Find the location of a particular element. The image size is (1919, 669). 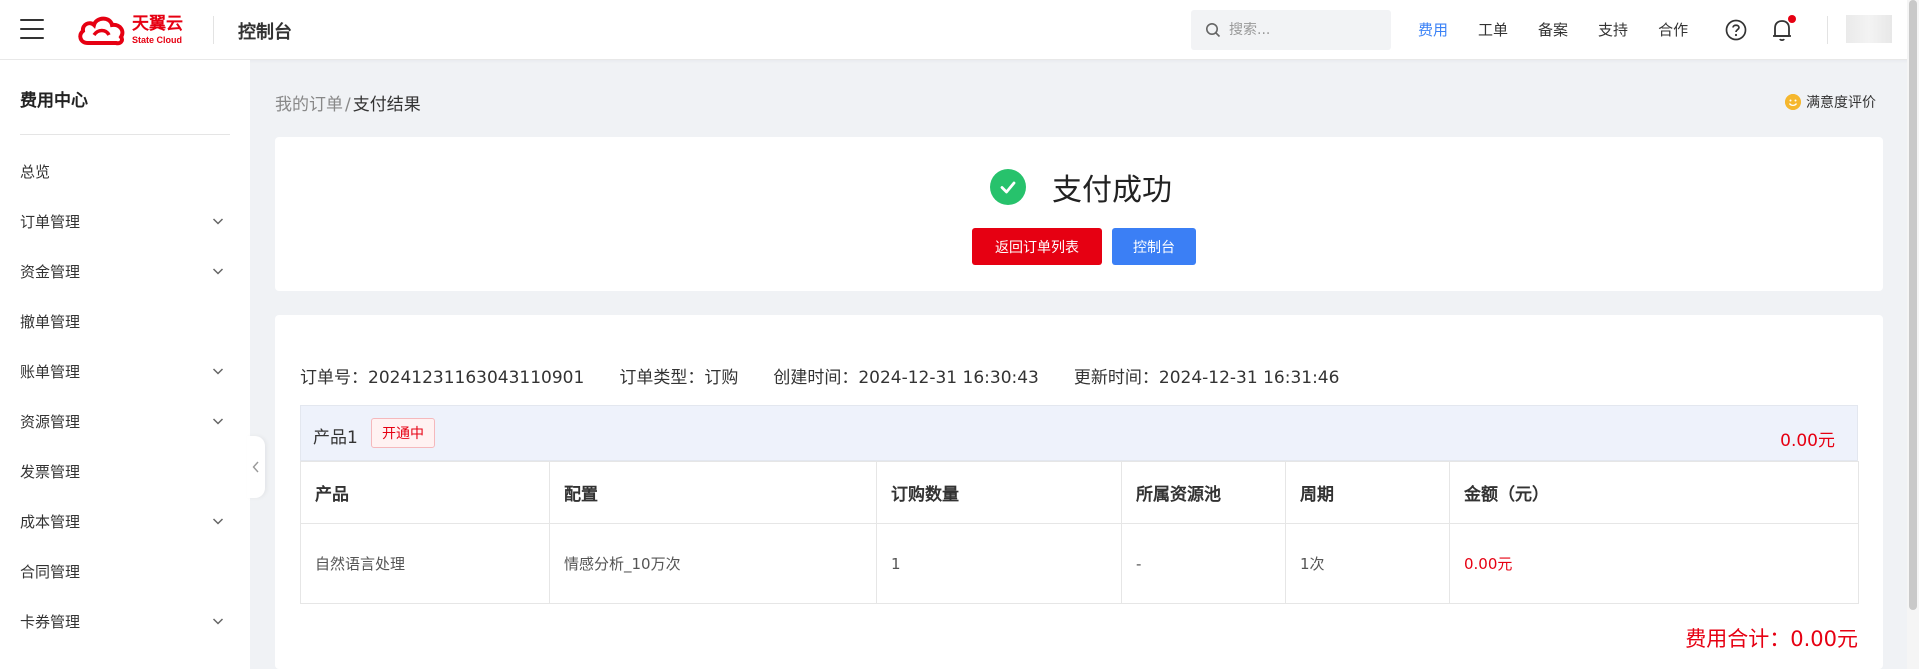

sidebar-item-label: 合同管理 is located at coordinates (50, 571).